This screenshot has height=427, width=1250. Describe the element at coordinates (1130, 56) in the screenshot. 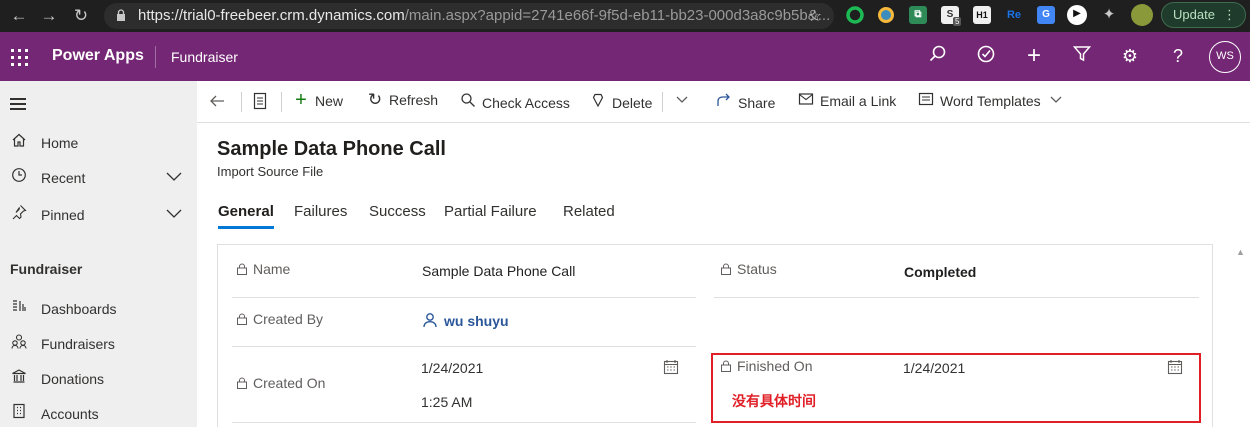

I see `settings-gear-icon: ⚙` at that location.